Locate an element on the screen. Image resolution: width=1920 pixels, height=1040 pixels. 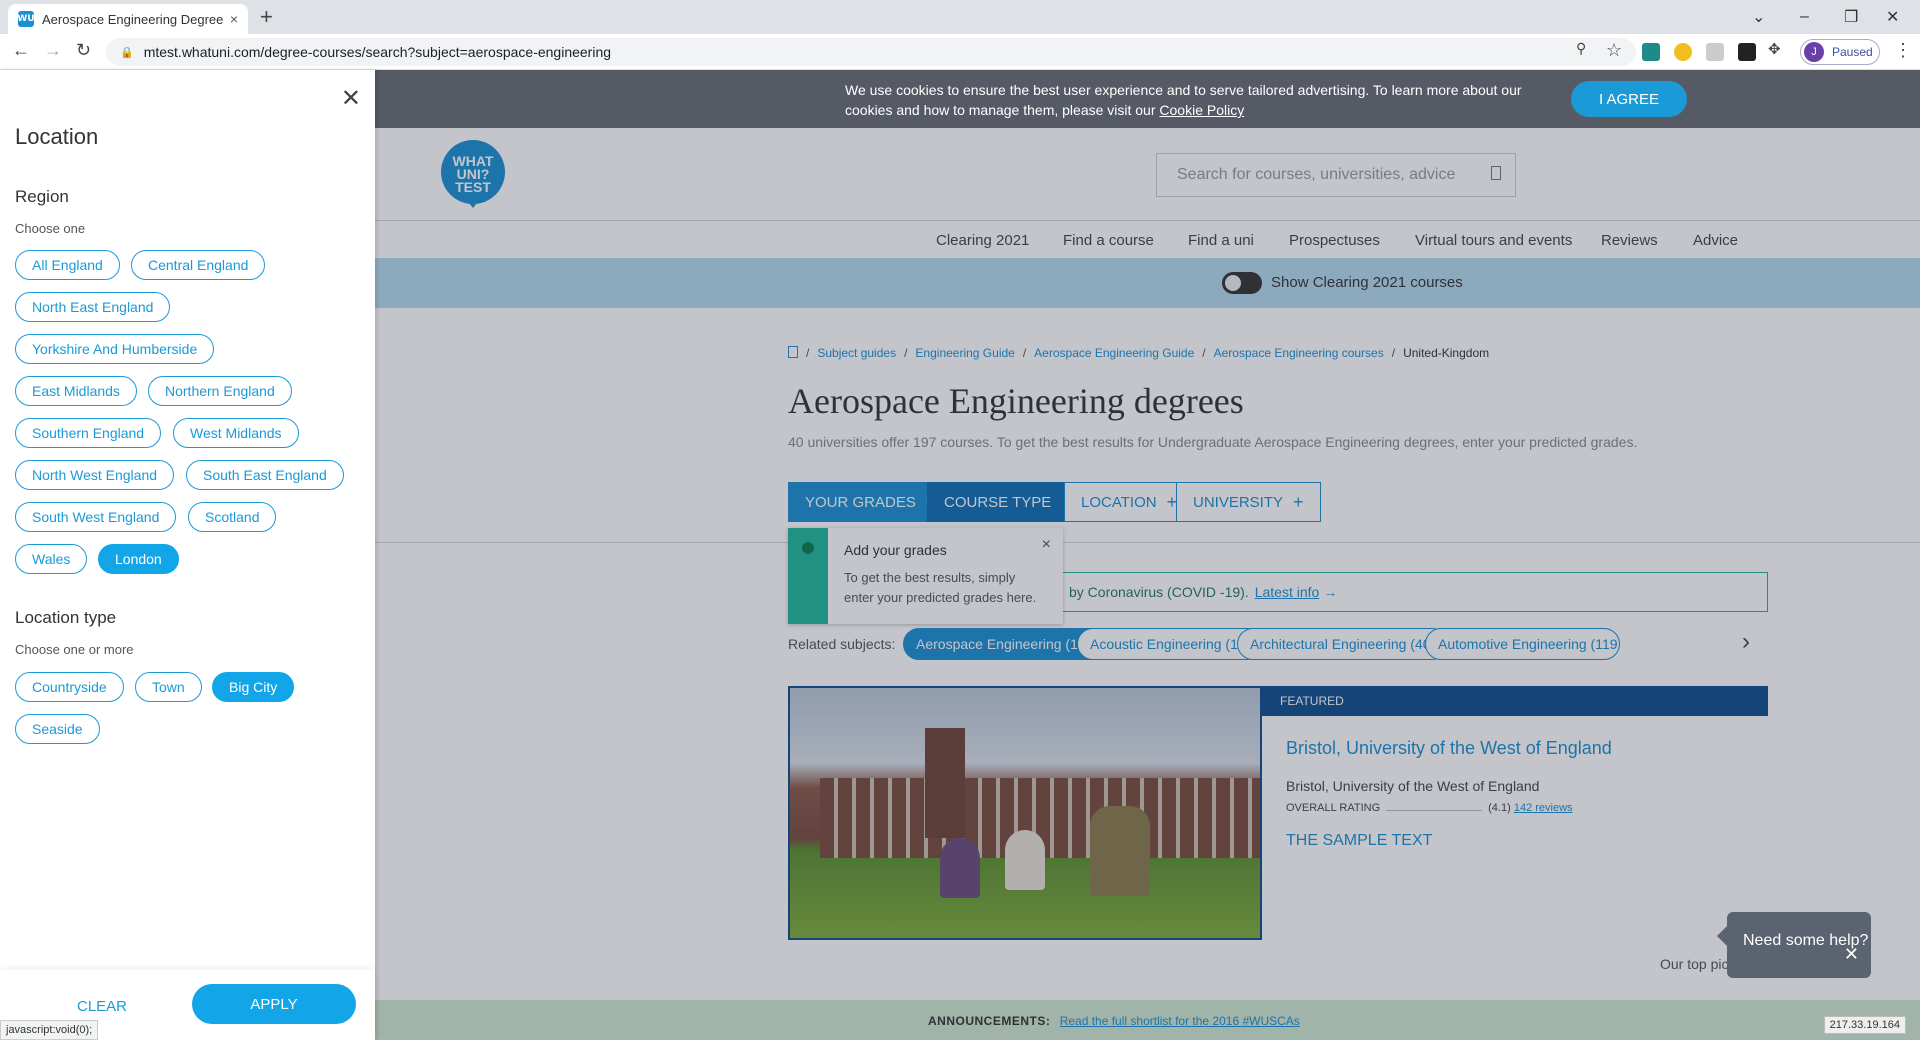
announcements-label: ANNOUNCEMENTS: is located at coordinates (989, 1021).